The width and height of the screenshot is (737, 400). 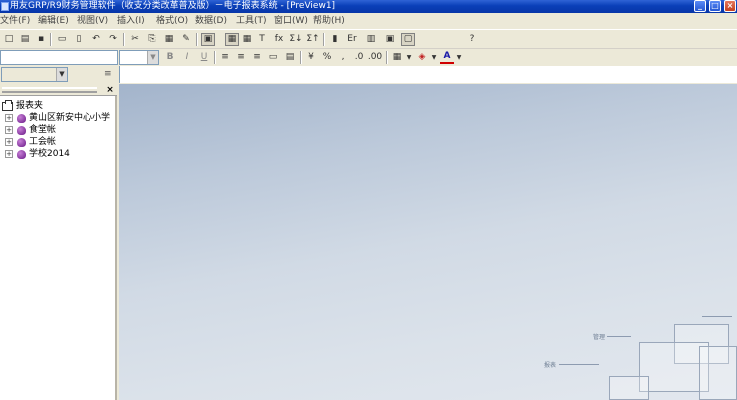 What do you see at coordinates (327, 57) in the screenshot?
I see `percent-icon: %` at bounding box center [327, 57].